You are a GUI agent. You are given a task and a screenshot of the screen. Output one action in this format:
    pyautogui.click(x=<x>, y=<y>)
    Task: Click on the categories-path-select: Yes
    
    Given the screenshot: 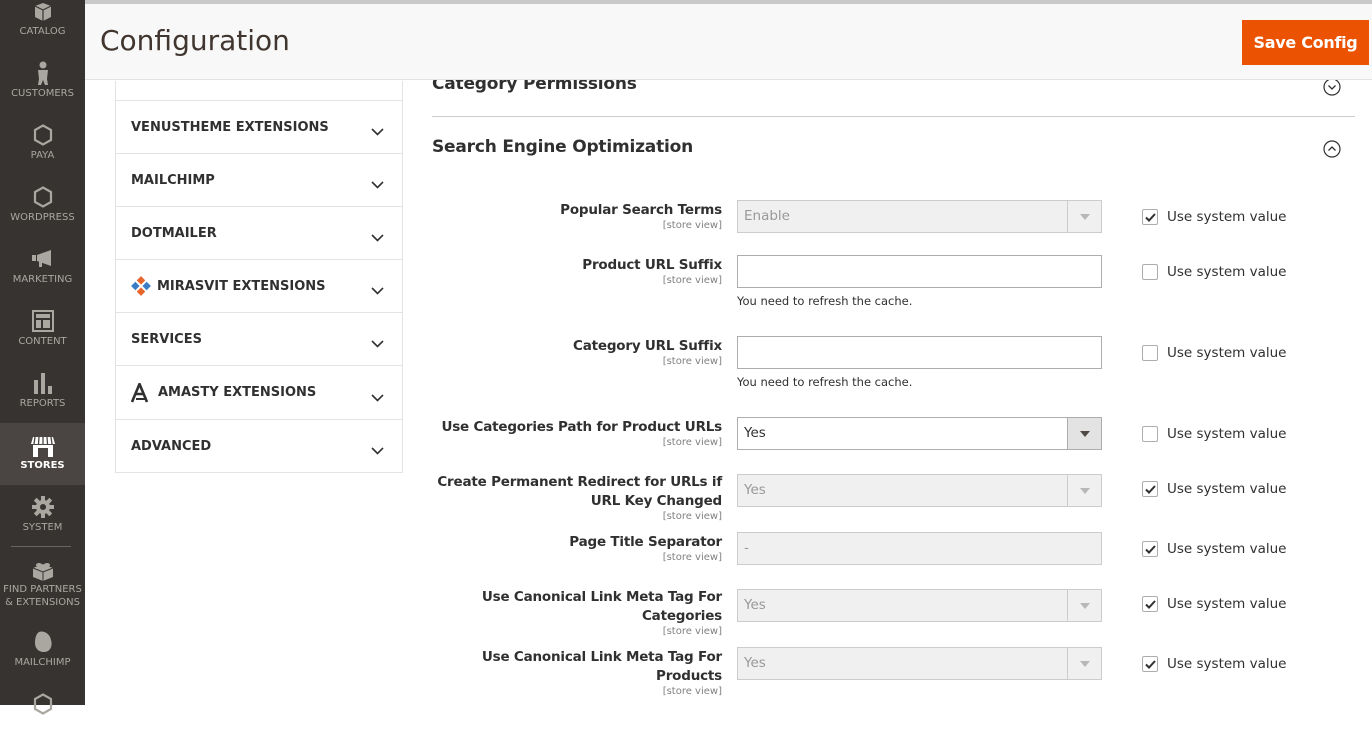 What is the action you would take?
    pyautogui.click(x=919, y=433)
    